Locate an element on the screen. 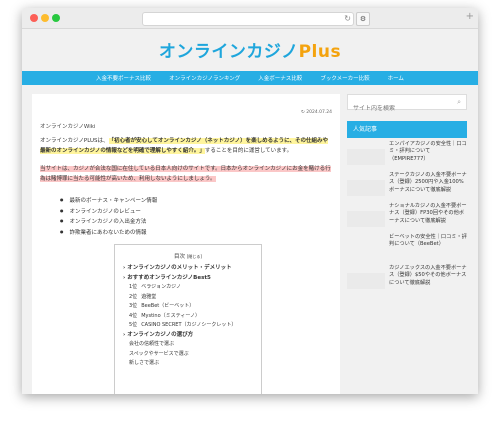 This screenshot has width=500, height=423. post-date-text: 2024.07.24 is located at coordinates (319, 112).